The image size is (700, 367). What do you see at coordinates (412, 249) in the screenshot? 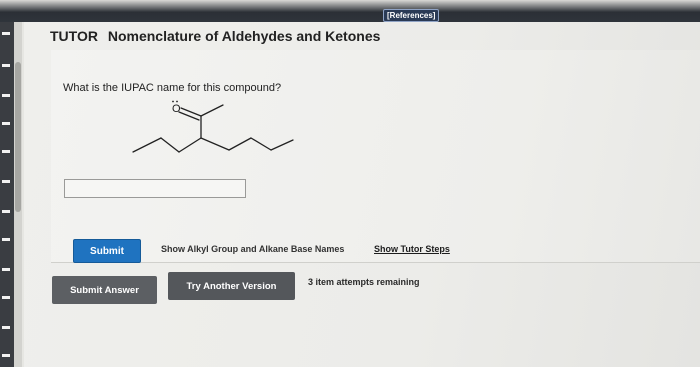
I see `show-tutor-steps-link: Show Tutor Steps` at bounding box center [412, 249].